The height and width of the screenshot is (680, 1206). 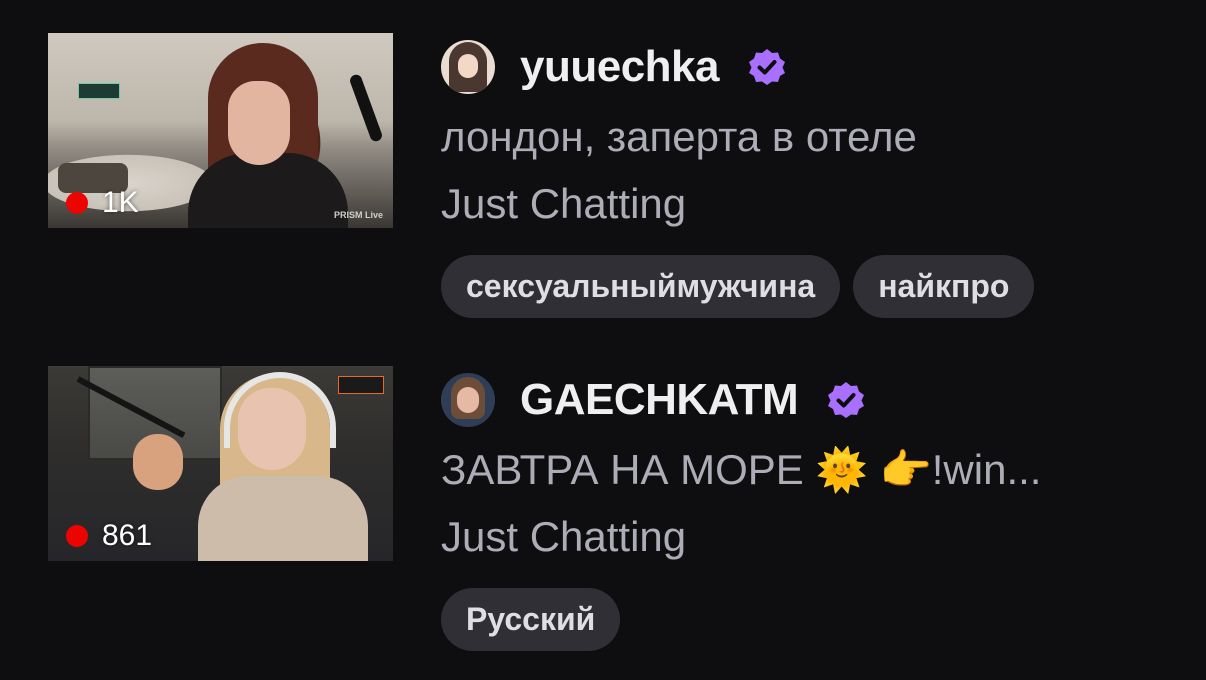 What do you see at coordinates (127, 535) in the screenshot?
I see `viewer-count-value: 861` at bounding box center [127, 535].